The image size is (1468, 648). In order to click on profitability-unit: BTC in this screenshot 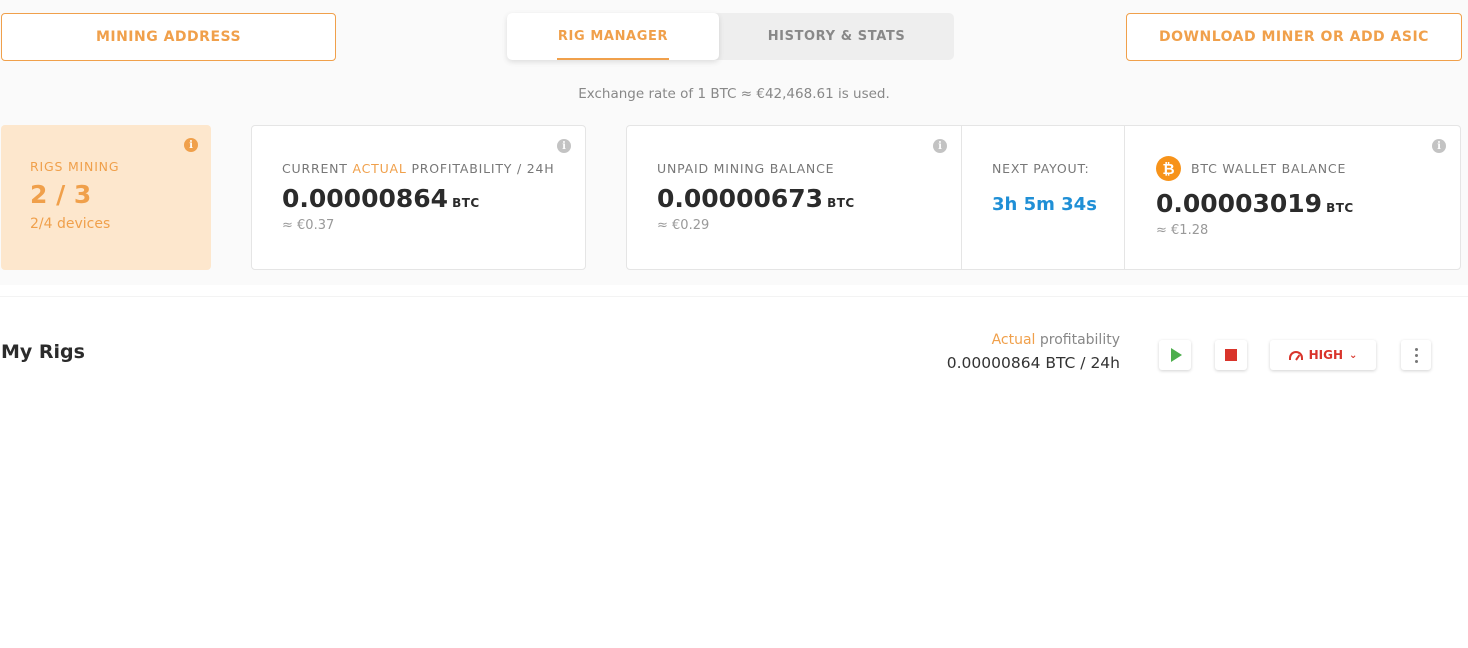, I will do `click(466, 203)`.